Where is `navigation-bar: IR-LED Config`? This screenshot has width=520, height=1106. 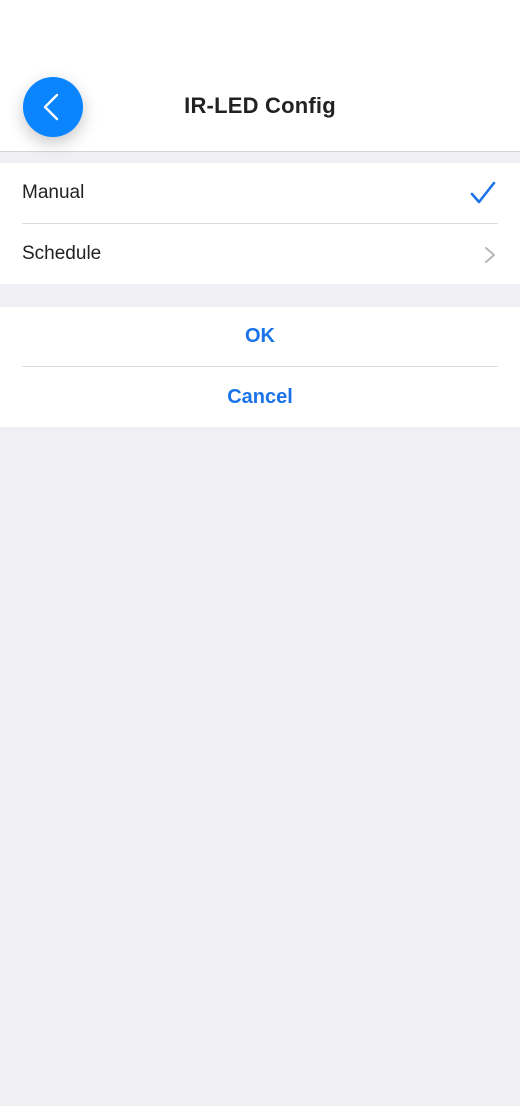
navigation-bar: IR-LED Config is located at coordinates (260, 76).